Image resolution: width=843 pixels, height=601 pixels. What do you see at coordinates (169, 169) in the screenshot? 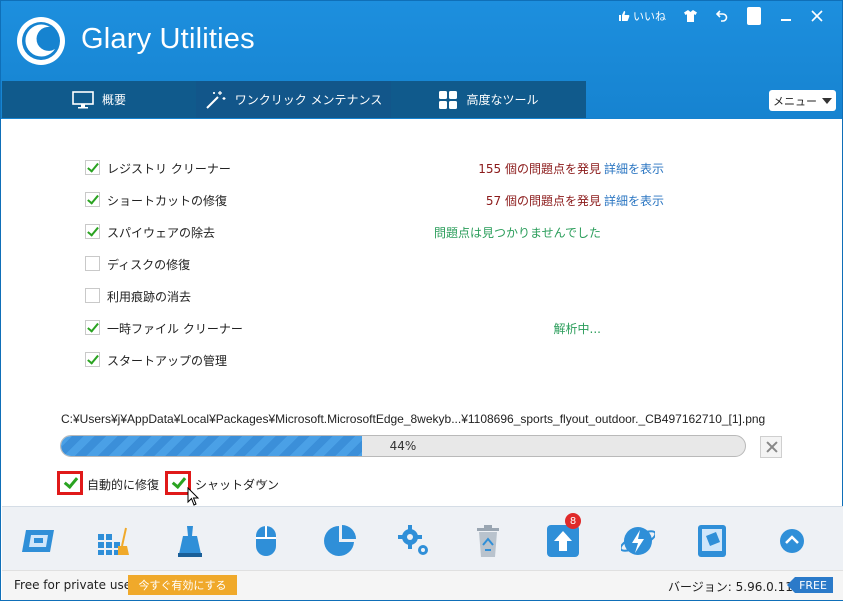
I see `item-label: レジストリ クリーナー` at bounding box center [169, 169].